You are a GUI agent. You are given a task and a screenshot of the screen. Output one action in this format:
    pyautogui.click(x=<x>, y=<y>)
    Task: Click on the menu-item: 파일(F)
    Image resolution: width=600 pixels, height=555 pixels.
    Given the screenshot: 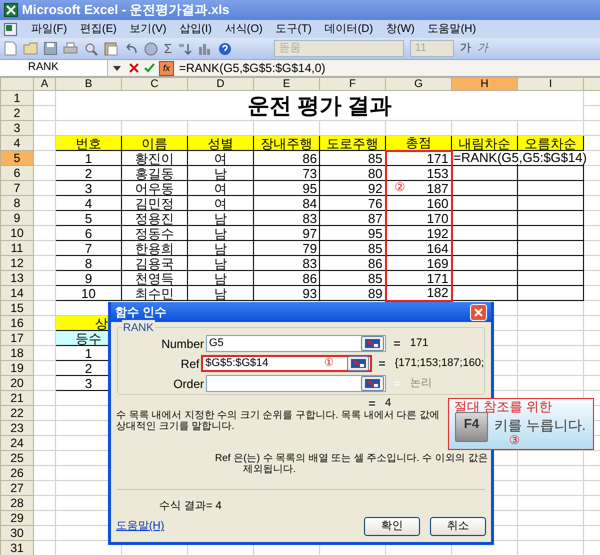 What is the action you would take?
    pyautogui.click(x=49, y=29)
    